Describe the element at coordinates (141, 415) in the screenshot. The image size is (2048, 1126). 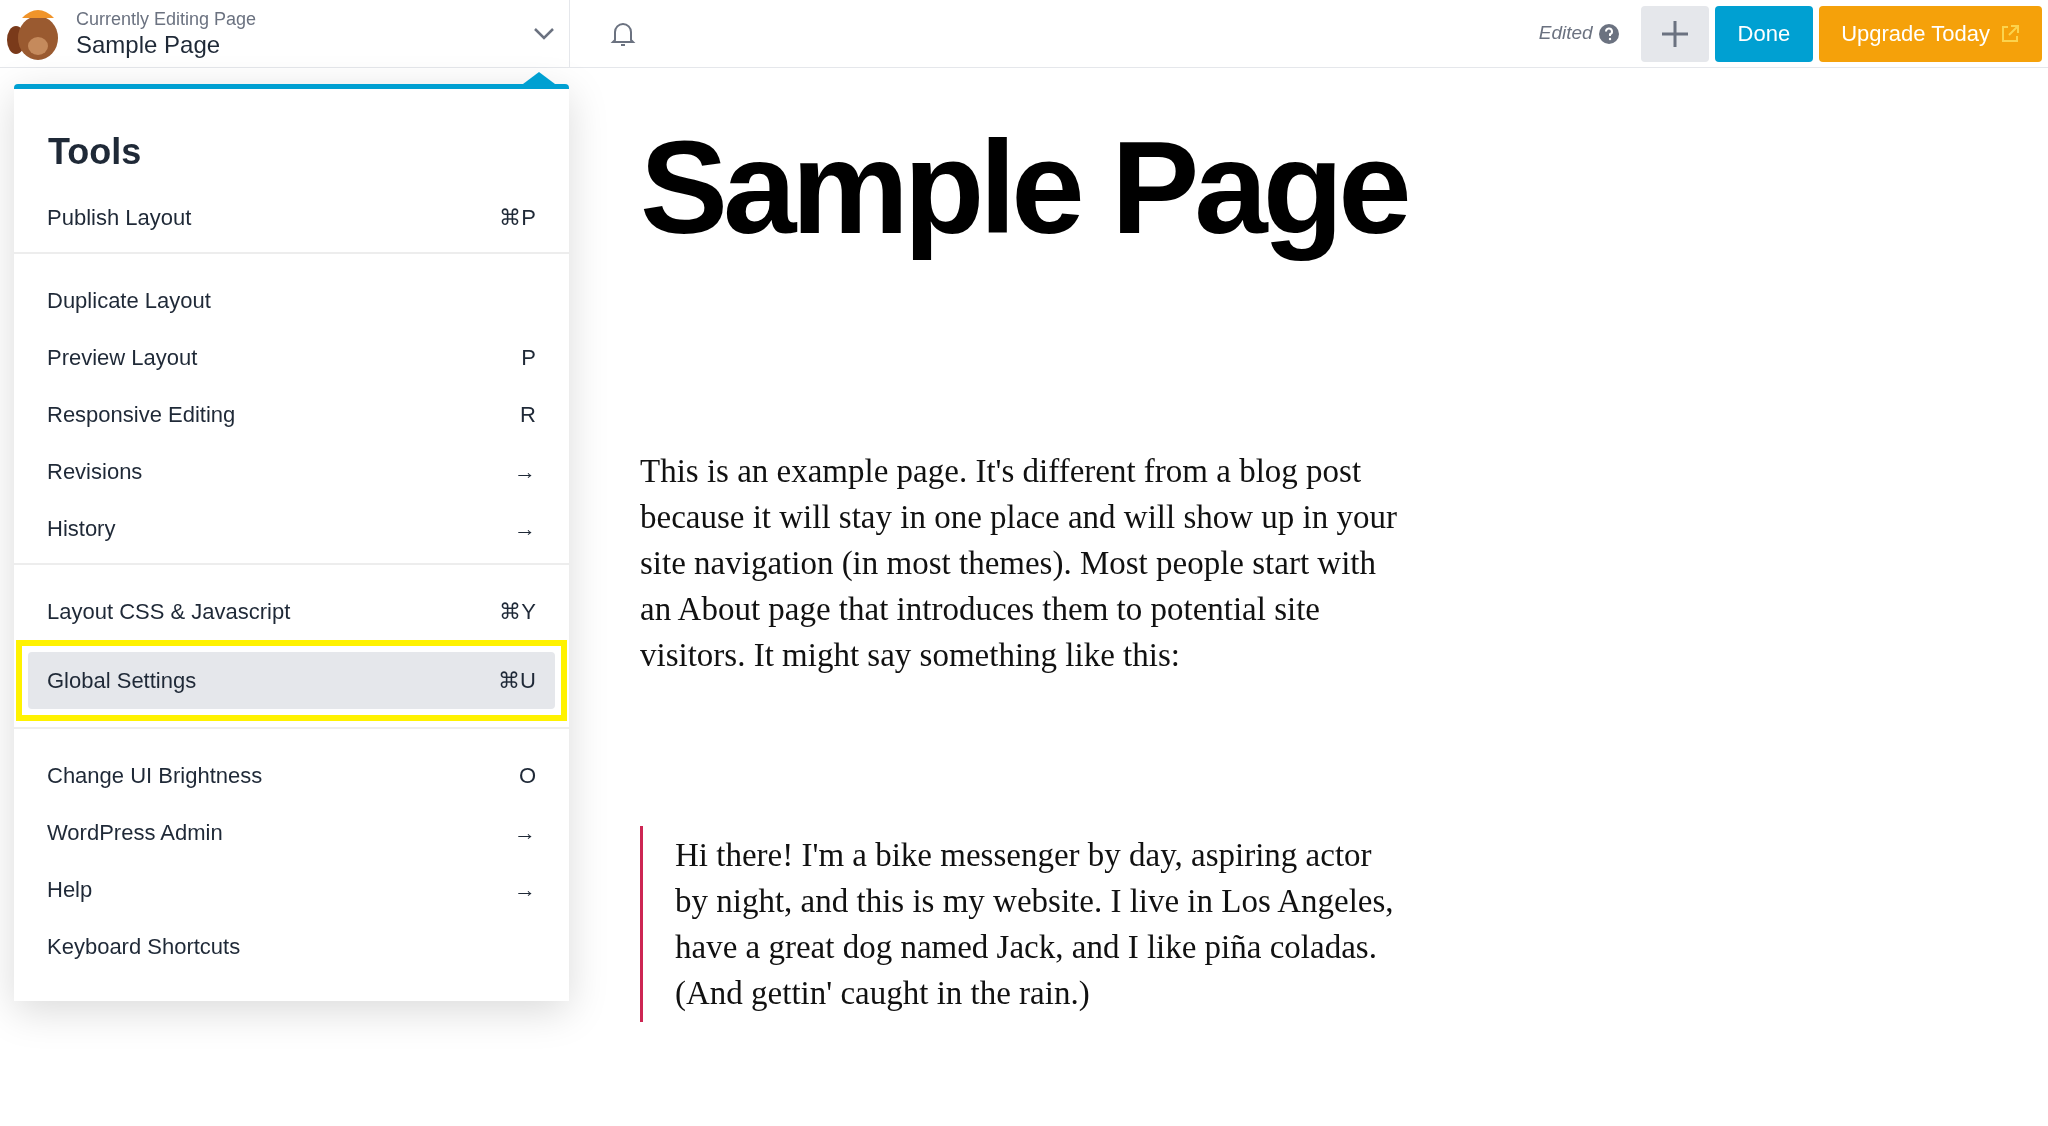
I see `menu-item-label: Responsive Editing` at that location.